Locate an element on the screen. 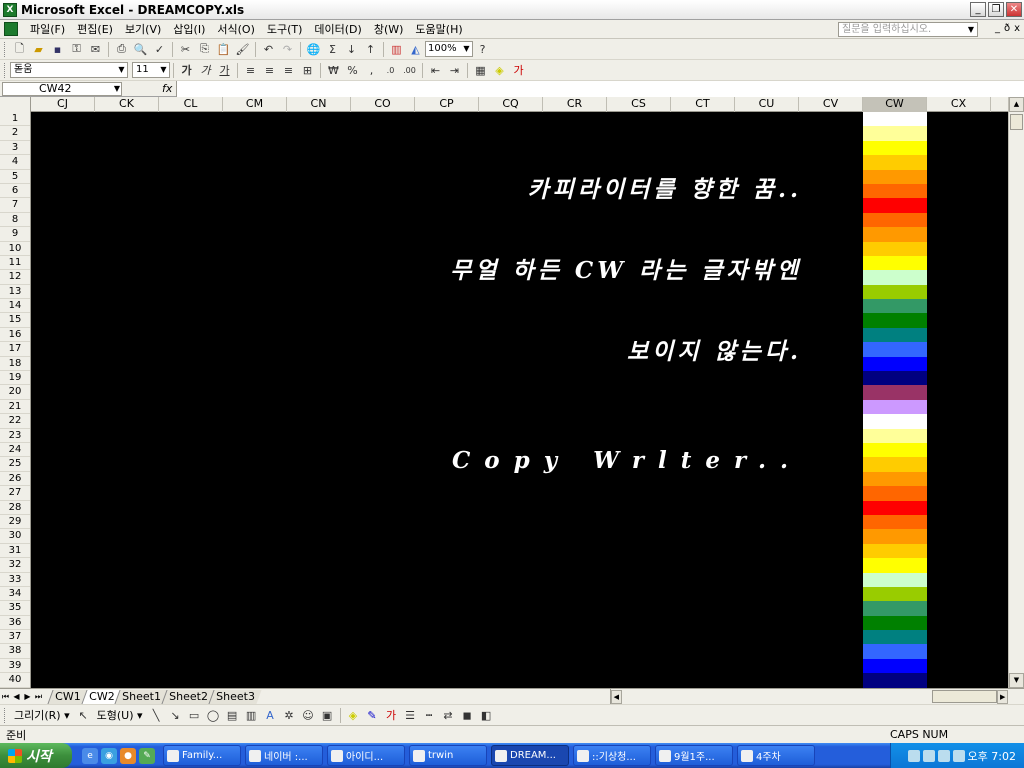  vertical-textbox-icon: ▥ is located at coordinates (251, 715).